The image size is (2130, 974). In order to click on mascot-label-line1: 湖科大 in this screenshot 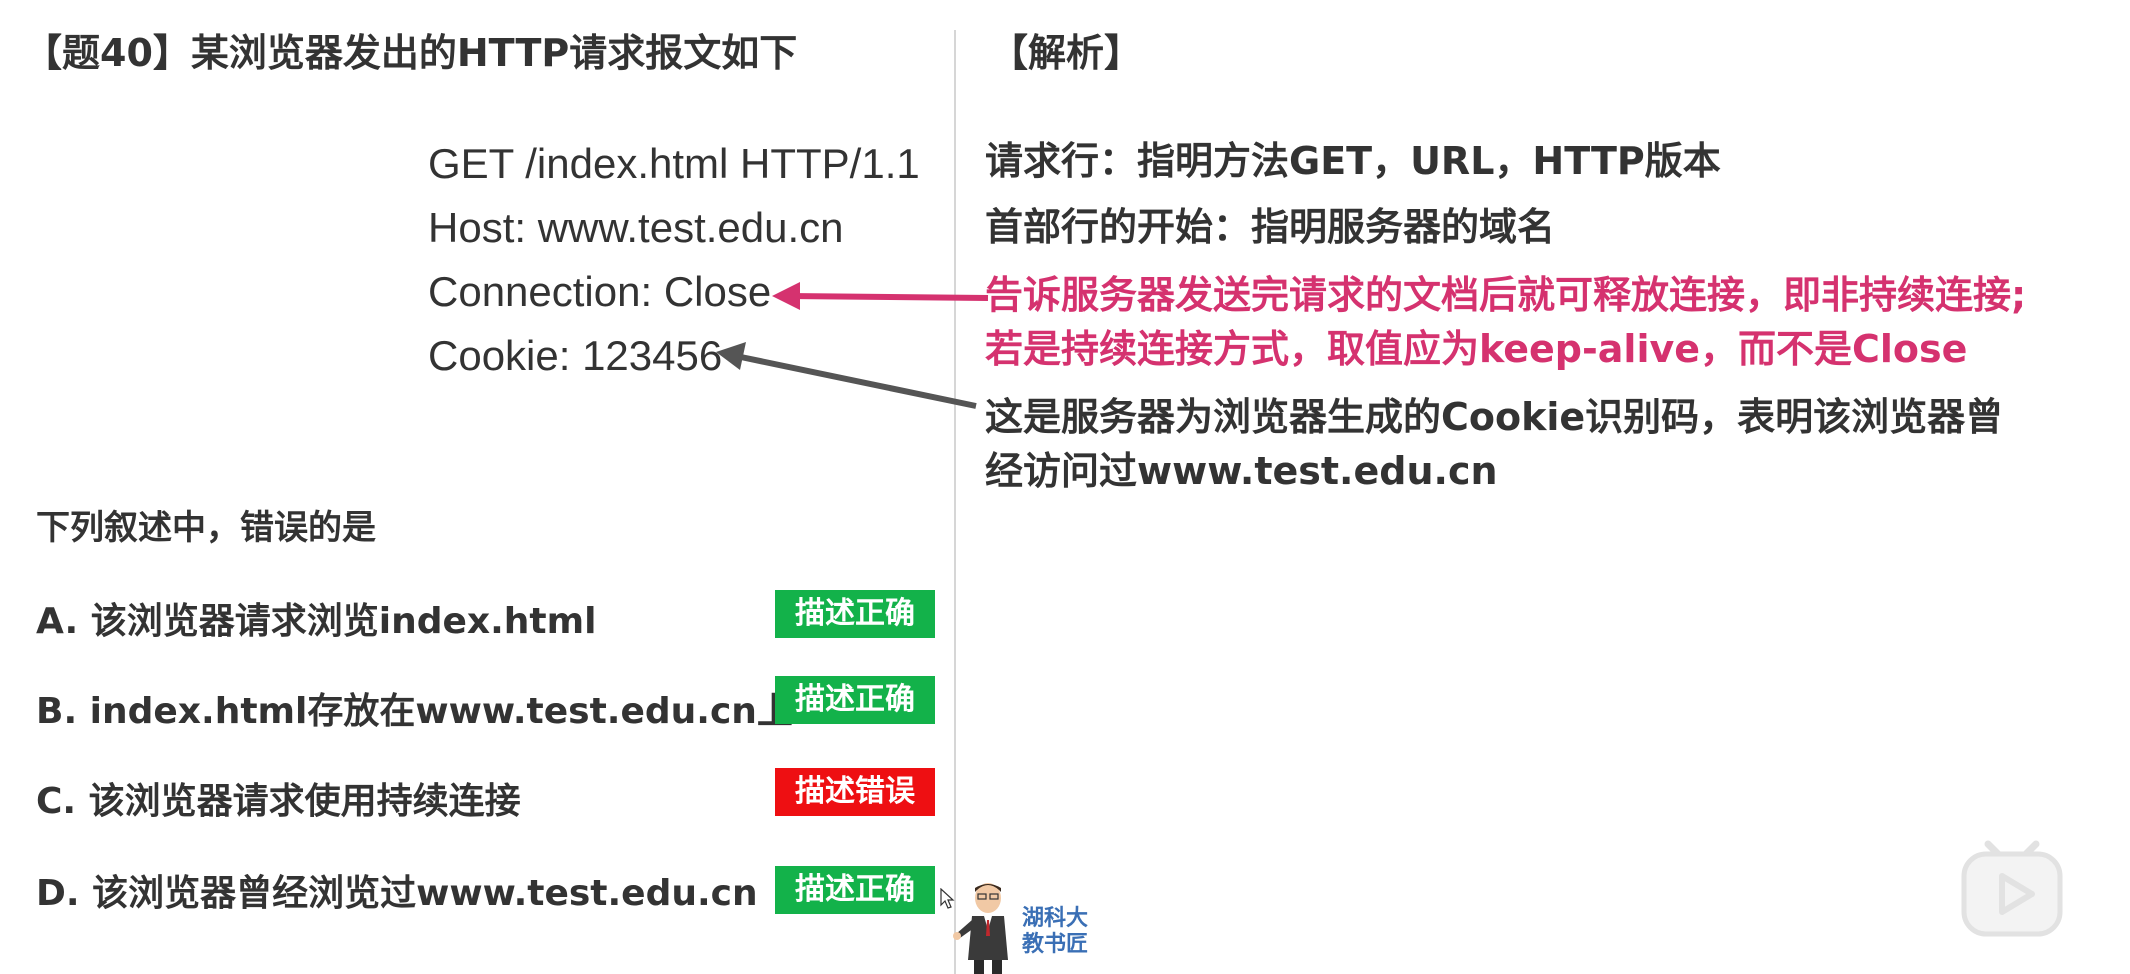, I will do `click(1055, 918)`.